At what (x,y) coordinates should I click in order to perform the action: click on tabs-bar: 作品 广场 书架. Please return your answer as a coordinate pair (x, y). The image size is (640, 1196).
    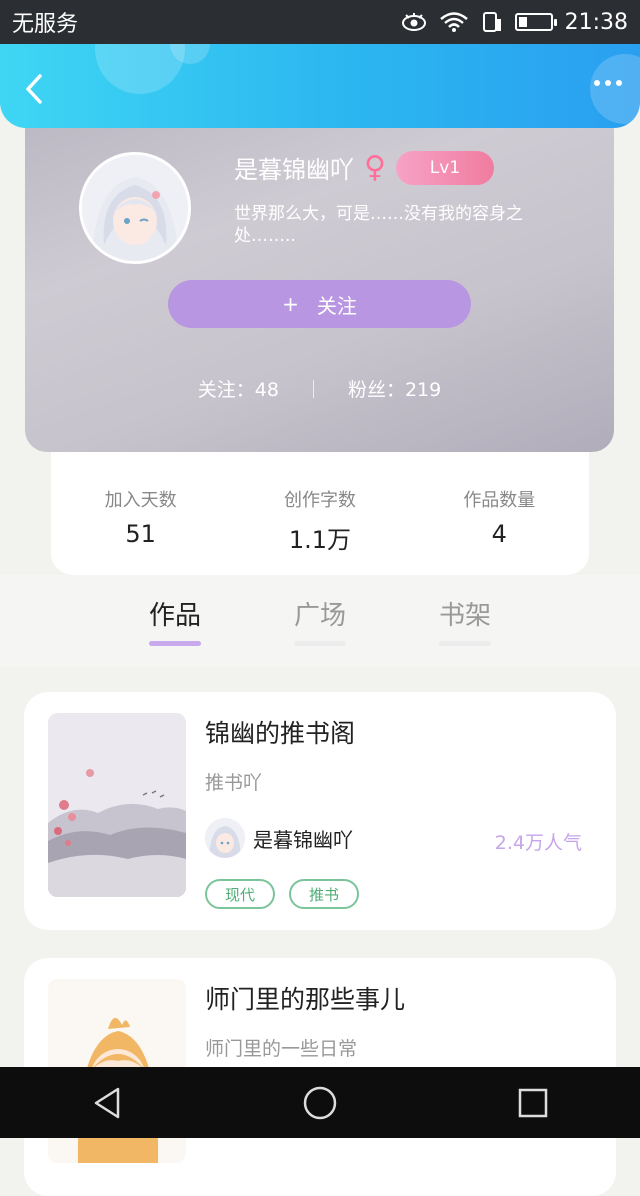
    Looking at the image, I should click on (320, 621).